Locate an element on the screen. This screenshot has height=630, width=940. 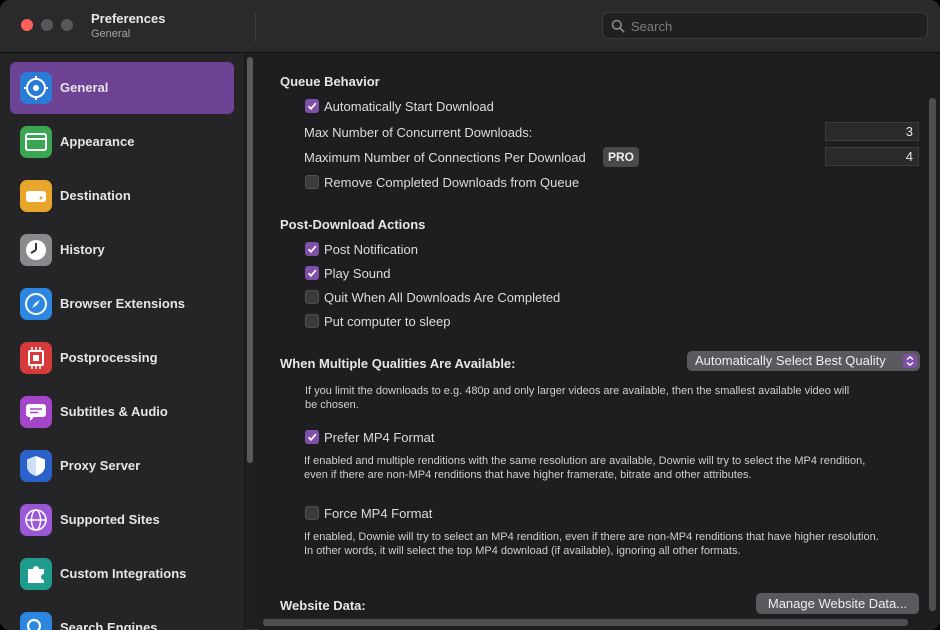
sidebar-item-history: History is located at coordinates (122, 250).